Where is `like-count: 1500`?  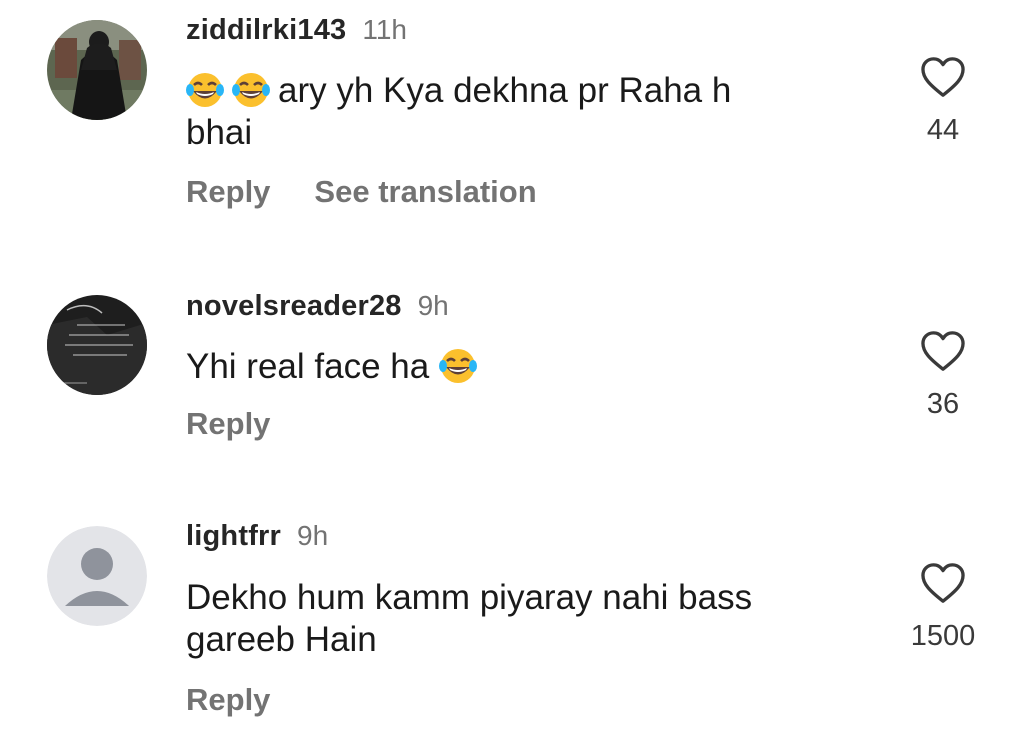
like-count: 1500 is located at coordinates (943, 636).